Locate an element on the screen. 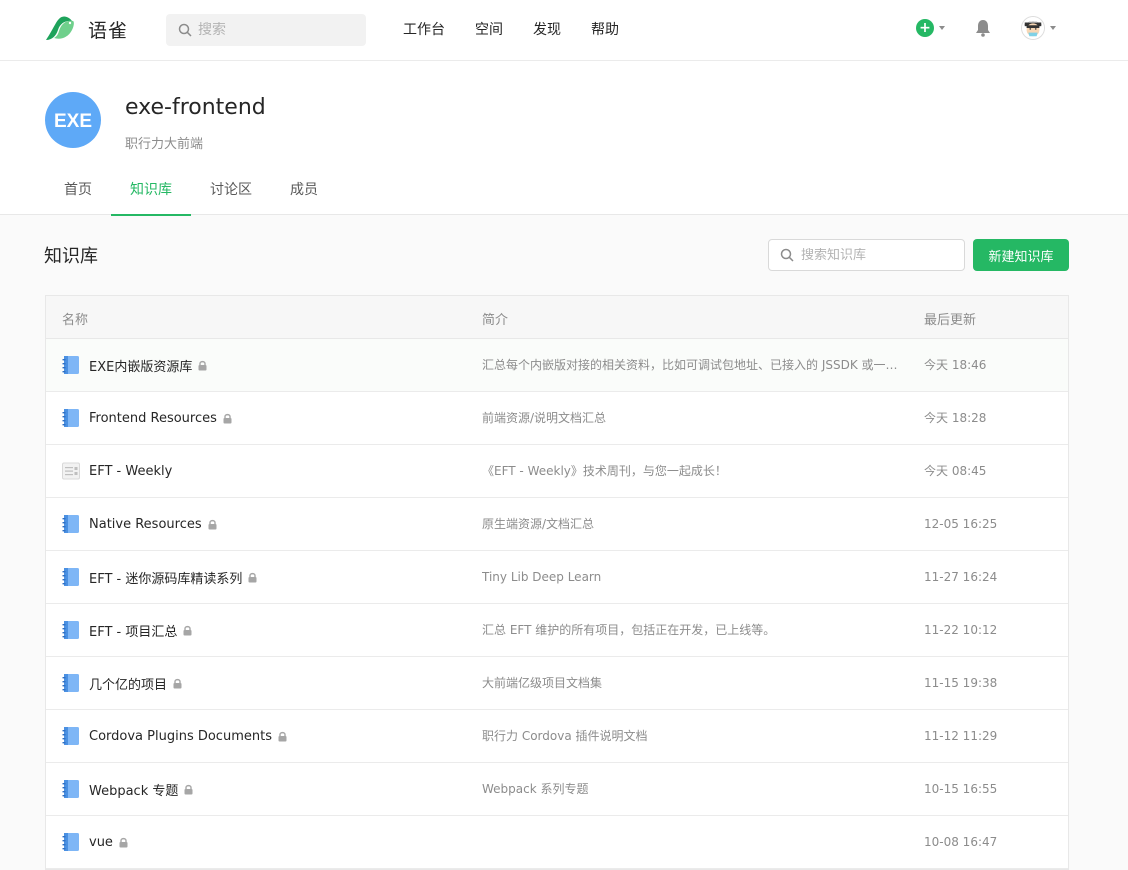 The image size is (1128, 870). row-name-cell: EFT - 项目汇总 is located at coordinates (127, 630).